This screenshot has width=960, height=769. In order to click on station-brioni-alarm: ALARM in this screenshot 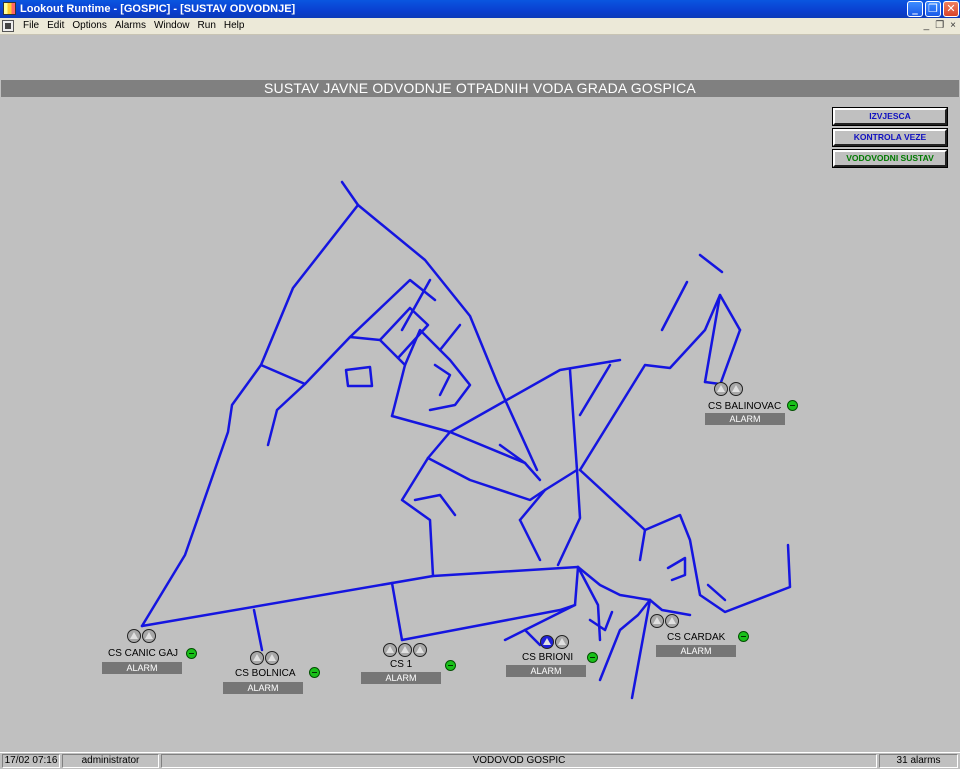, I will do `click(546, 671)`.